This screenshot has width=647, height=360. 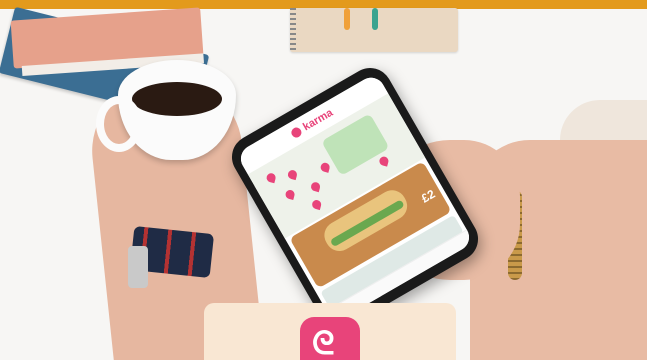 What do you see at coordinates (296, 132) in the screenshot?
I see `karma-logo-icon` at bounding box center [296, 132].